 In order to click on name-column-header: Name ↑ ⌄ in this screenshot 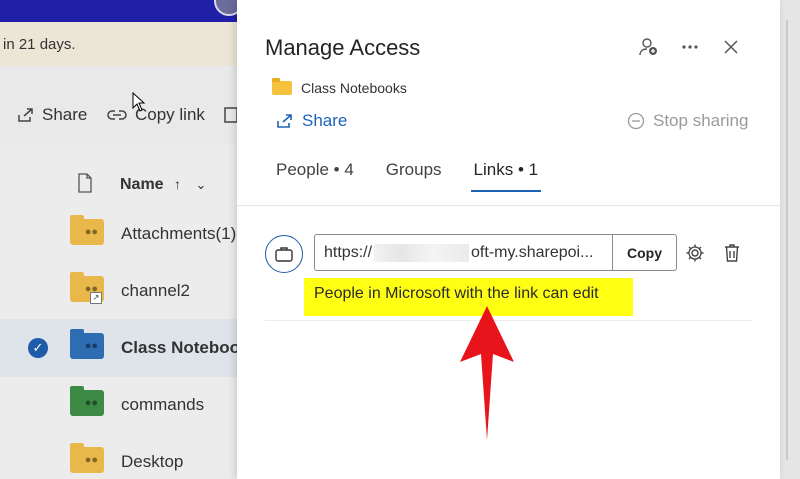, I will do `click(163, 185)`.